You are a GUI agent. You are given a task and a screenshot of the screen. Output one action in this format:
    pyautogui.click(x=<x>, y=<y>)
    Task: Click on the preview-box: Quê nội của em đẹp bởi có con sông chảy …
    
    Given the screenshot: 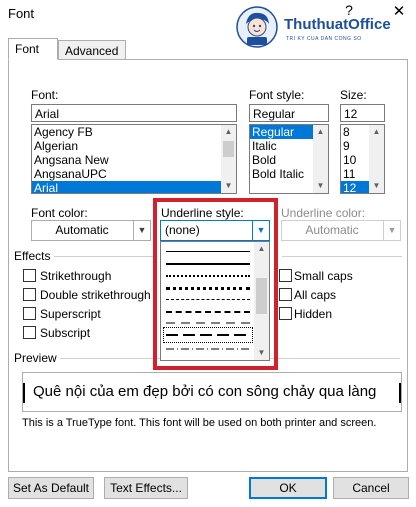 What is the action you would take?
    pyautogui.click(x=212, y=392)
    